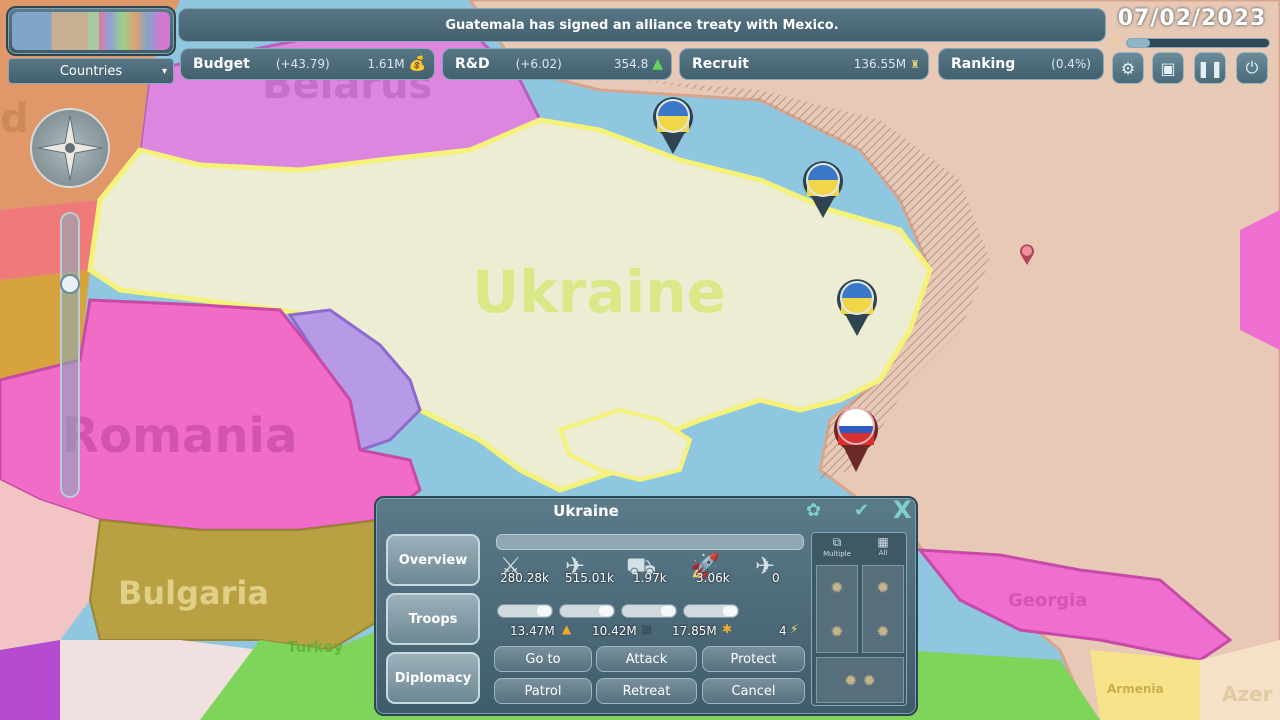 The height and width of the screenshot is (720, 1280). What do you see at coordinates (856, 438) in the screenshot?
I see `army-marker-russia` at bounding box center [856, 438].